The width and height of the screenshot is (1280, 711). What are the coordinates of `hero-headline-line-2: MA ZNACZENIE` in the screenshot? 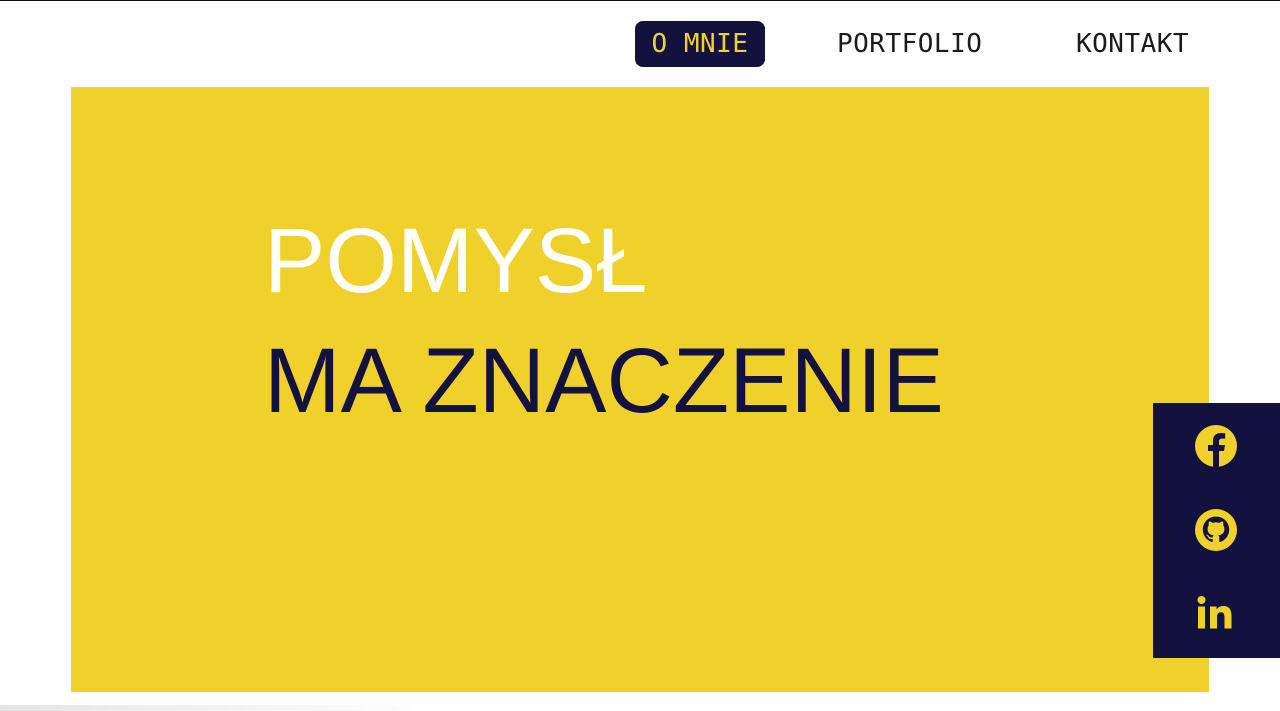 It's located at (604, 381).